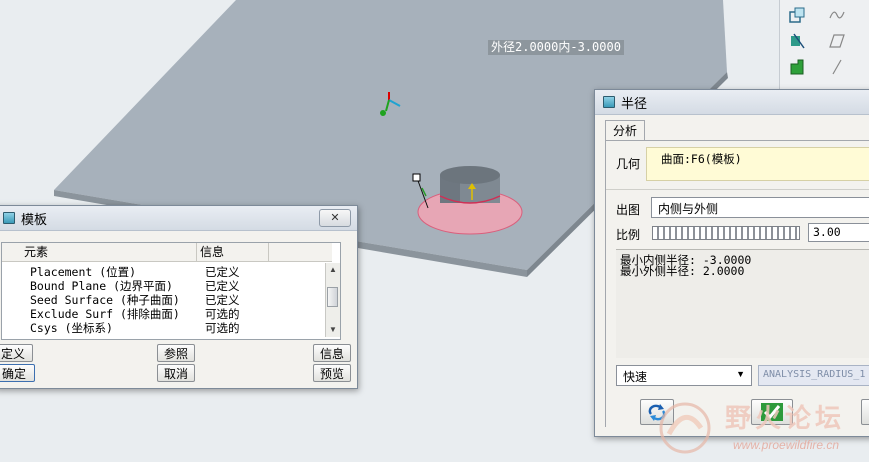  Describe the element at coordinates (635, 377) in the screenshot. I see `mode-value: 快速` at that location.